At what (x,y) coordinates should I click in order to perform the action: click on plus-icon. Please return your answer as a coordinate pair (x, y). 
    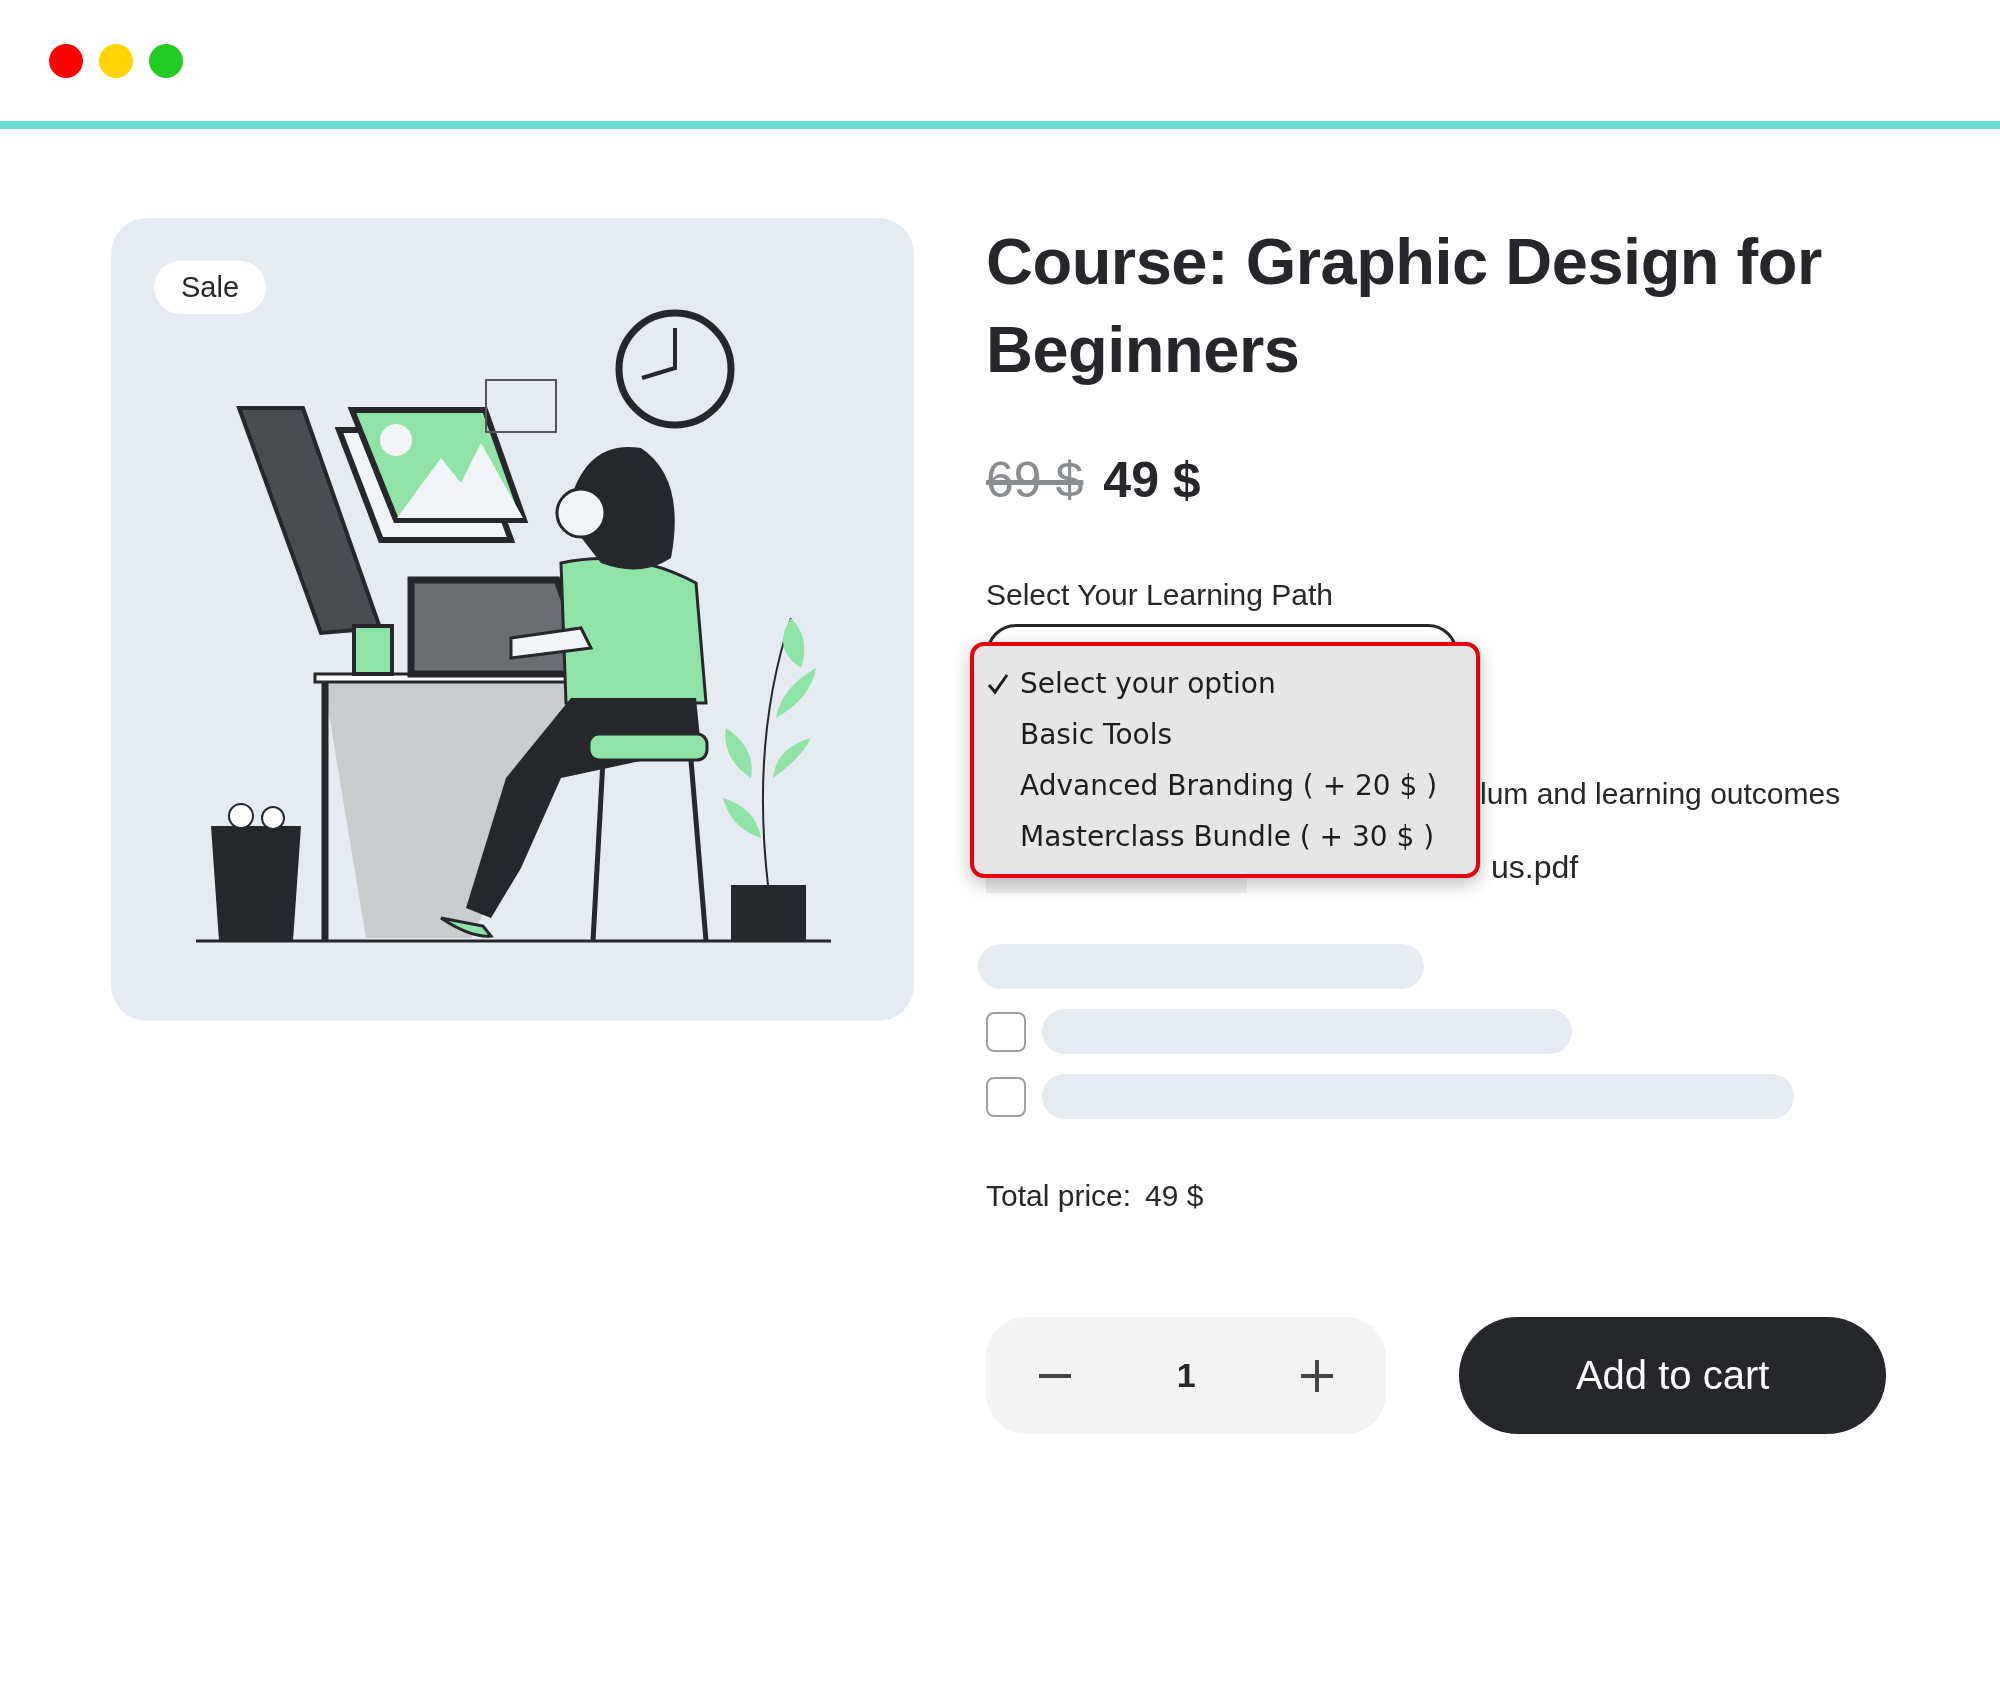
    Looking at the image, I should click on (1317, 1375).